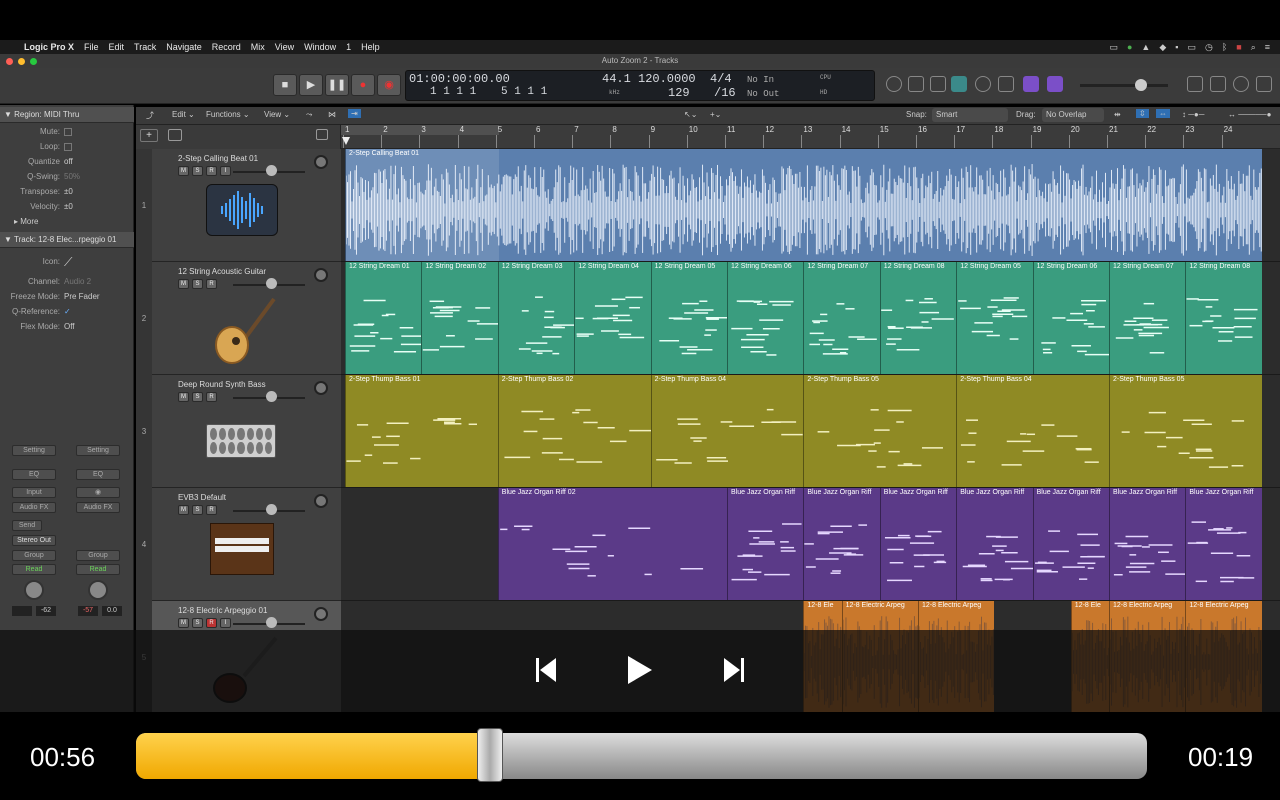 This screenshot has width=1280, height=800. Describe the element at coordinates (765, 318) in the screenshot. I see `region: 12 String Dream 06` at that location.